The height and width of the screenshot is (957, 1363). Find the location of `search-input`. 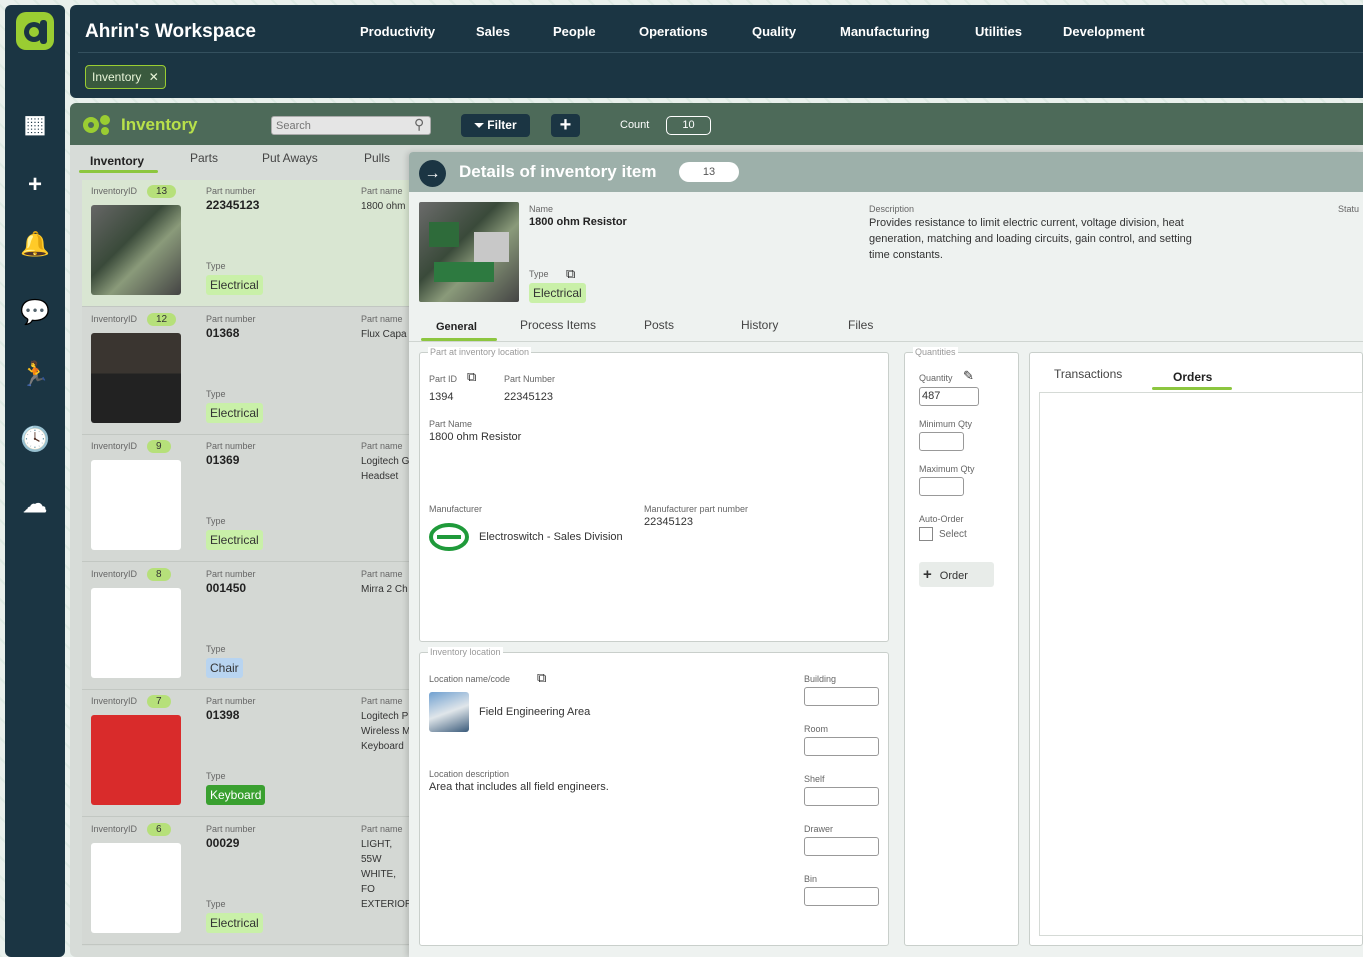

search-input is located at coordinates (351, 125).